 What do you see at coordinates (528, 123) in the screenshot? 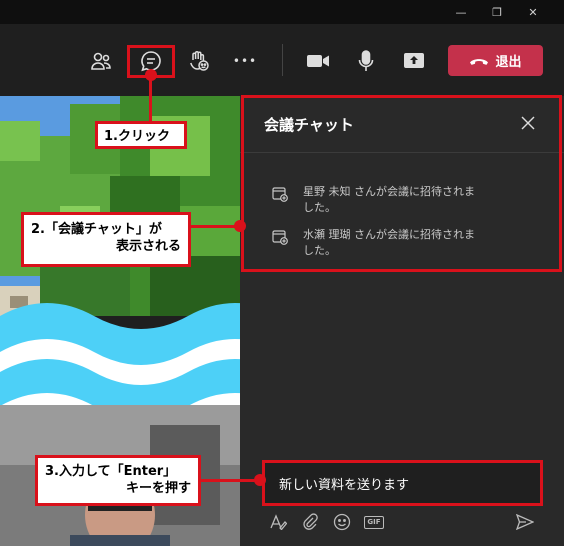
I see `close-icon` at bounding box center [528, 123].